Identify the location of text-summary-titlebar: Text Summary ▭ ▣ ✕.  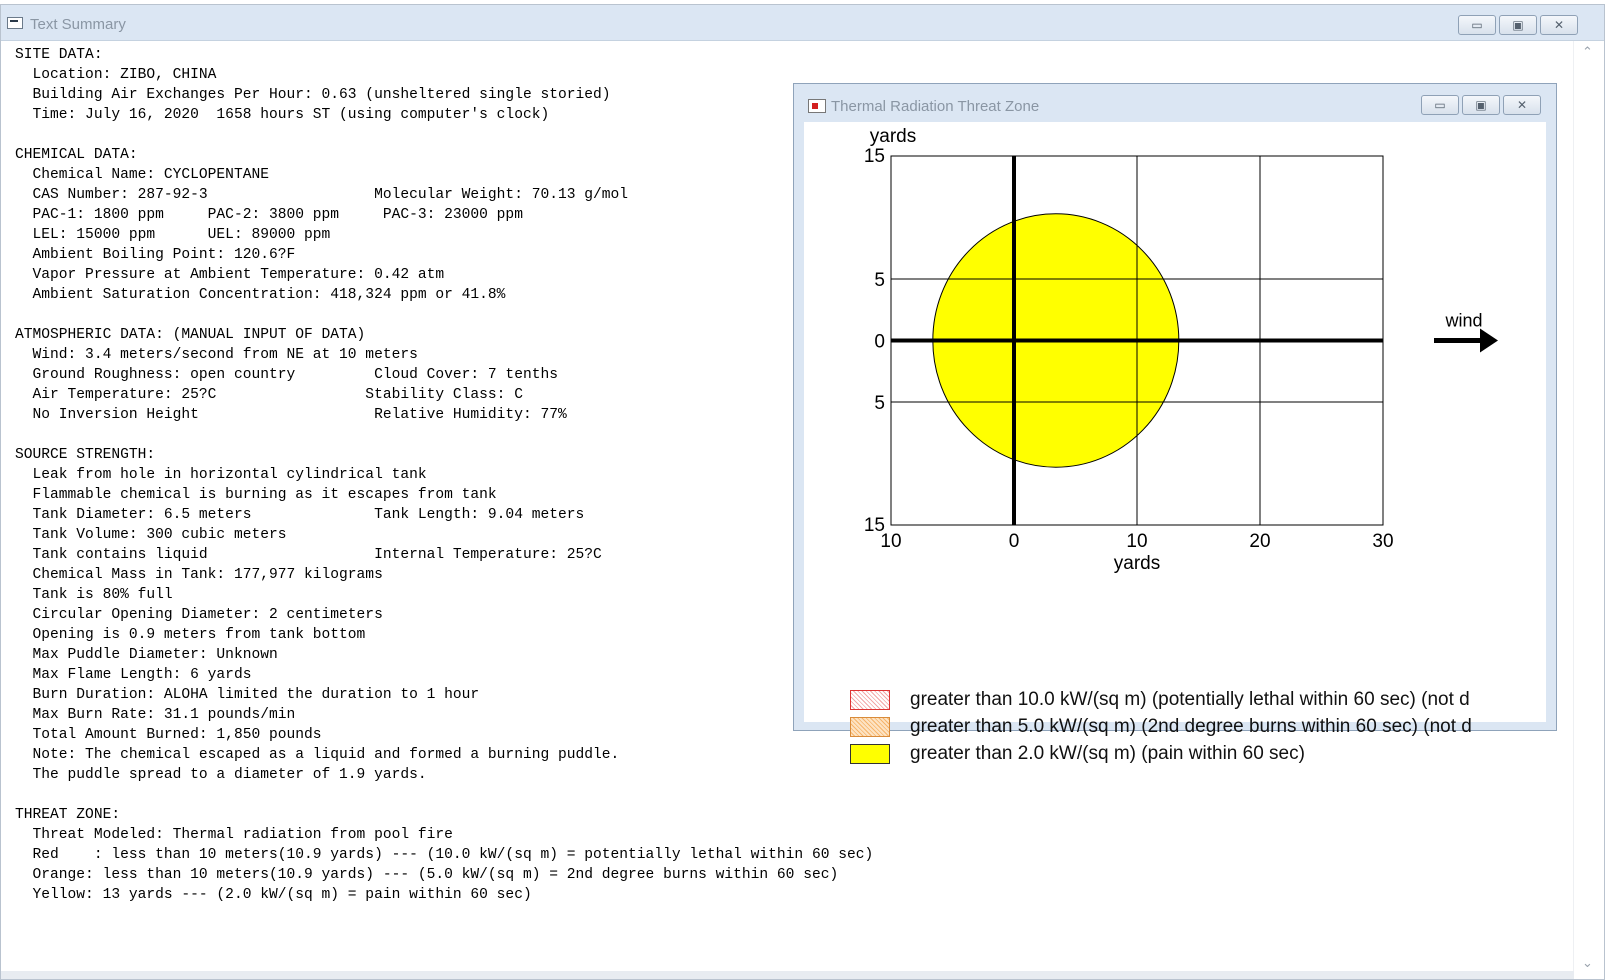
(802, 23).